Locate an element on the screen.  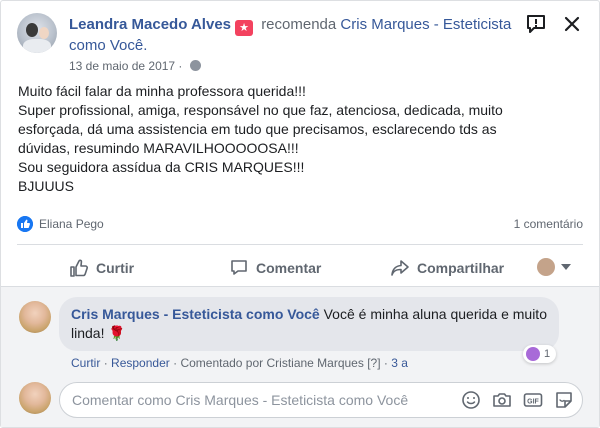
comment-icon is located at coordinates (239, 267).